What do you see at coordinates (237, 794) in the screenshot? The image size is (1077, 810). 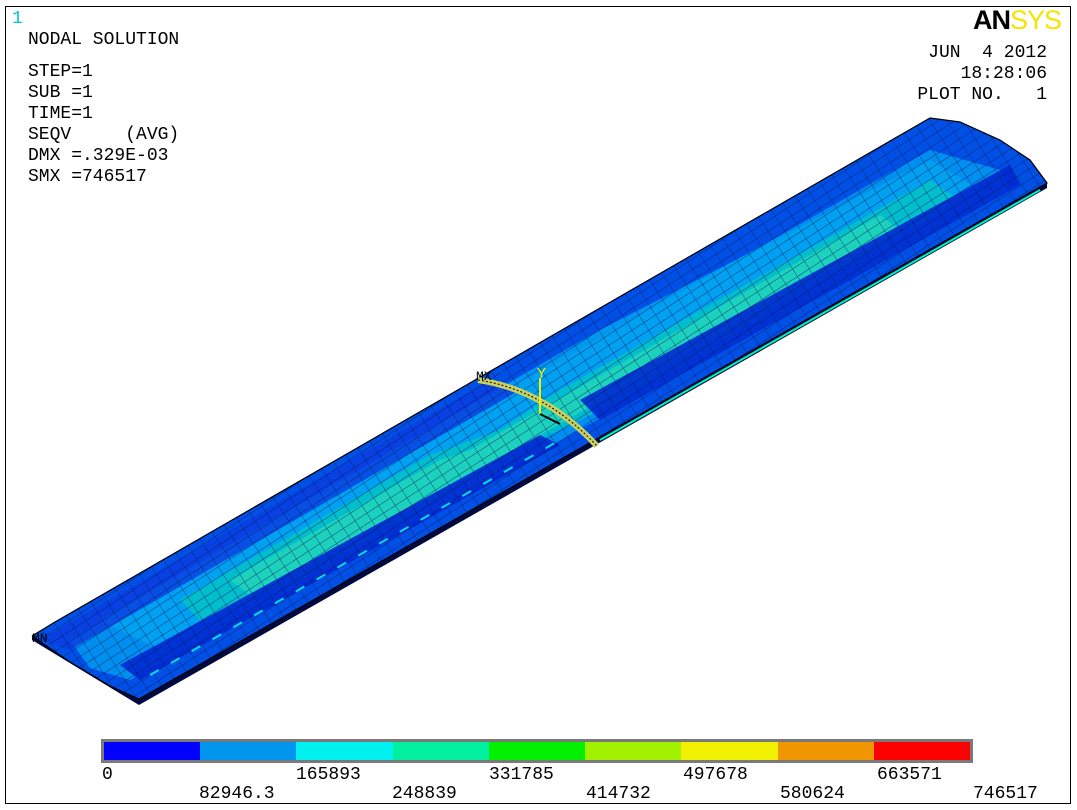 I see `legend-label-1: 82946.3` at bounding box center [237, 794].